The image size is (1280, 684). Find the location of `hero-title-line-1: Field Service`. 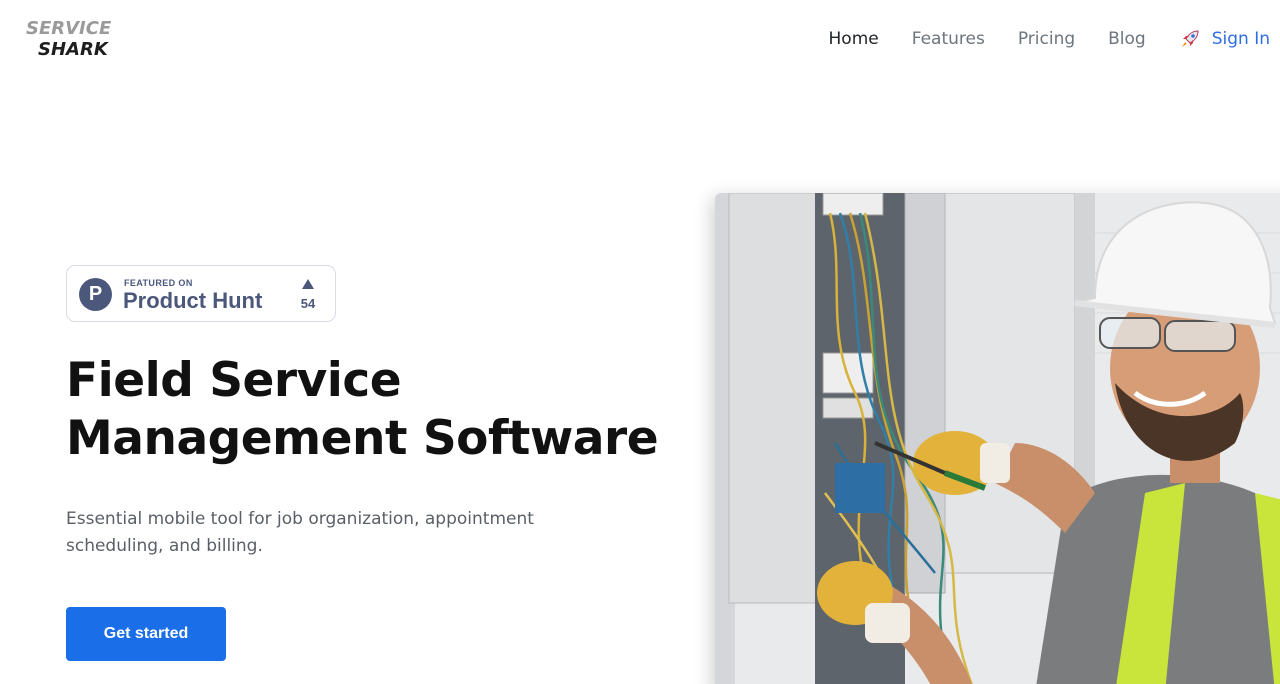

hero-title-line-1: Field Service is located at coordinates (234, 380).